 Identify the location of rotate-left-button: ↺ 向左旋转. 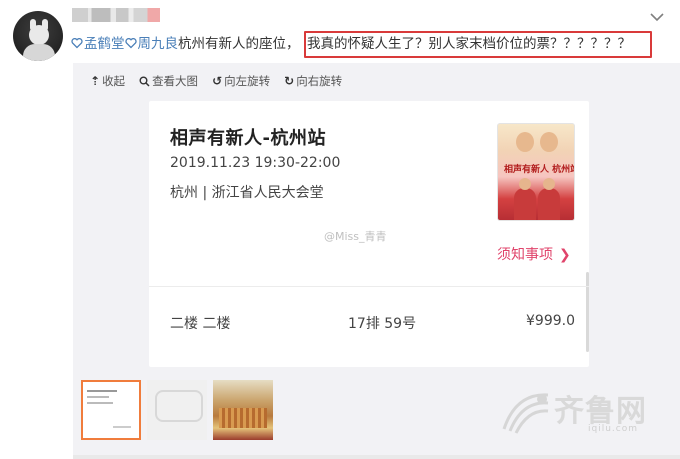
(241, 81).